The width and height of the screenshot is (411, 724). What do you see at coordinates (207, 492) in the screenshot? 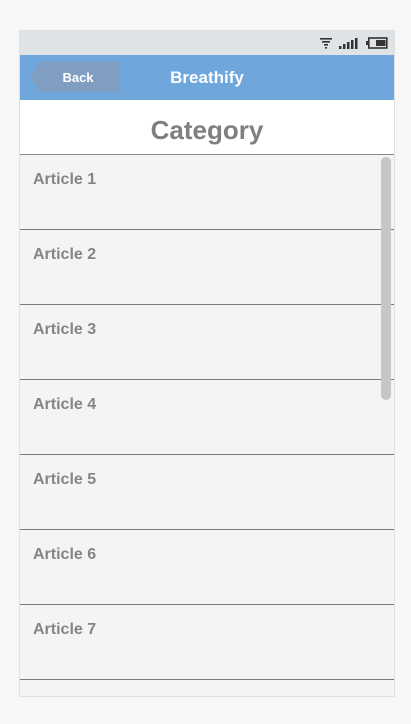
I see `list-item-article-5: Article 5` at bounding box center [207, 492].